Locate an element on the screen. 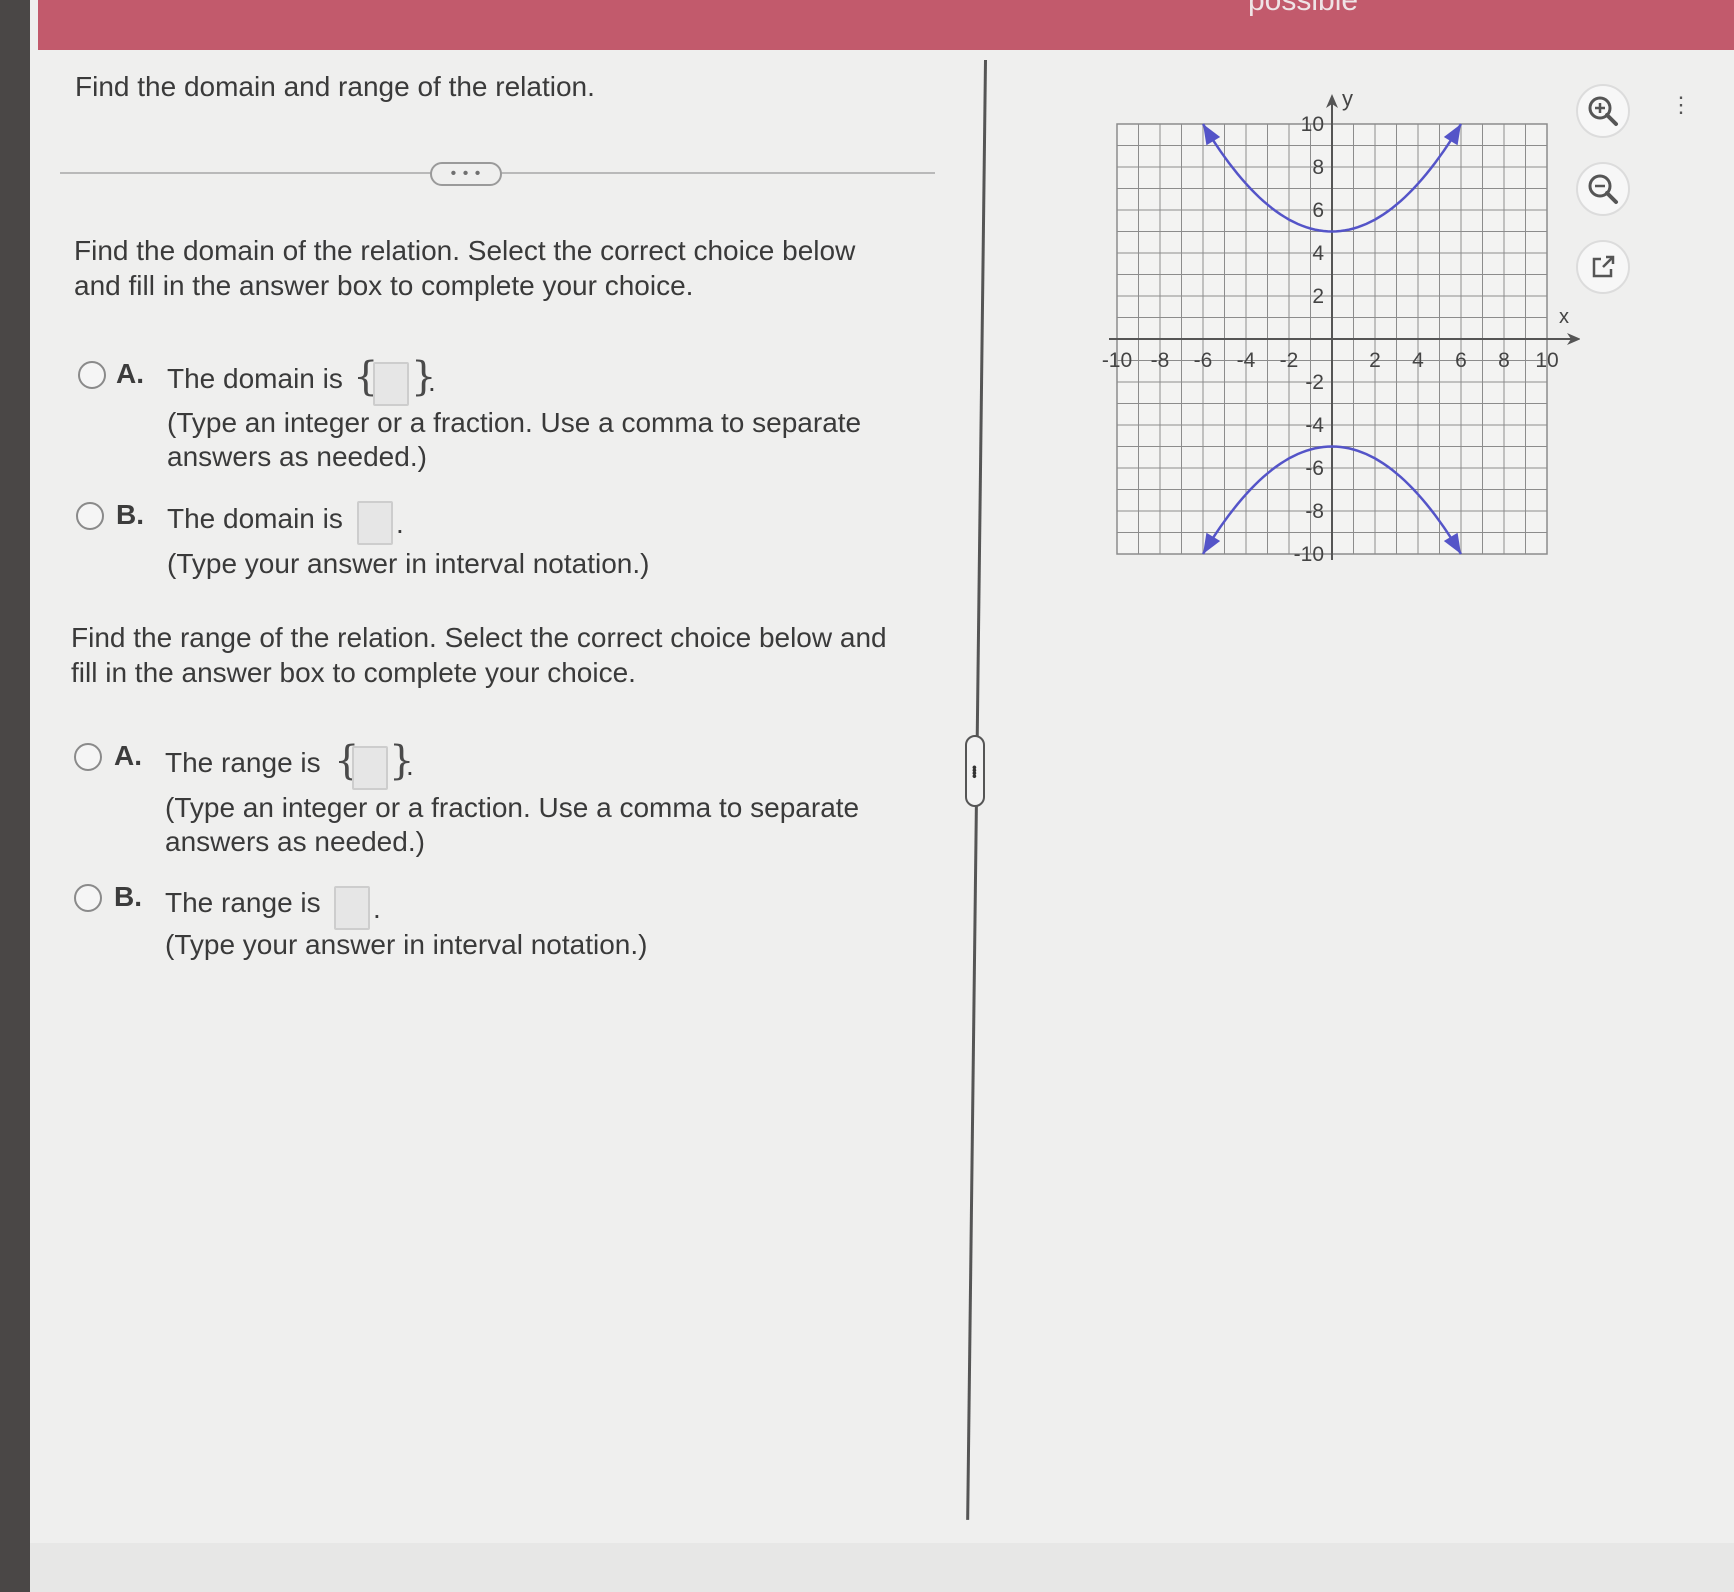 The image size is (1734, 1592). y-tick-label: -4 is located at coordinates (1314, 425).